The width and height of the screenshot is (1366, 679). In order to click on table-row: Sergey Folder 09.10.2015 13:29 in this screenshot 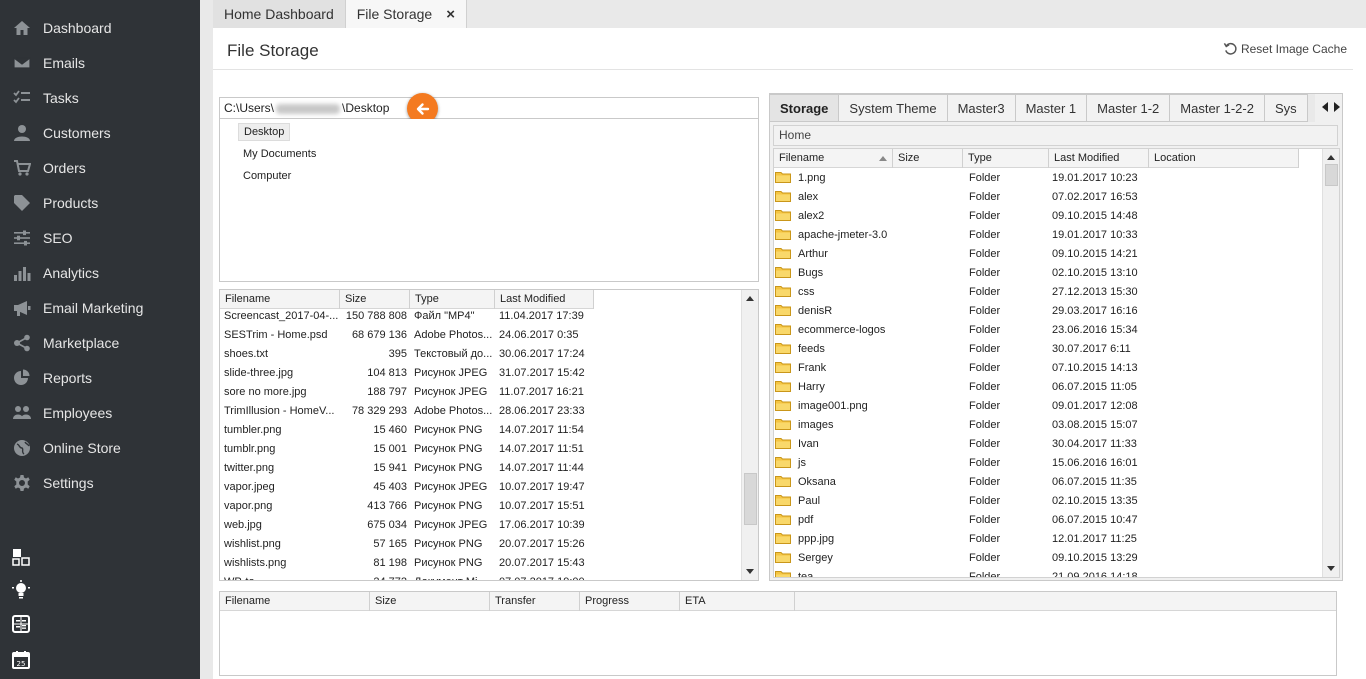, I will do `click(966, 558)`.